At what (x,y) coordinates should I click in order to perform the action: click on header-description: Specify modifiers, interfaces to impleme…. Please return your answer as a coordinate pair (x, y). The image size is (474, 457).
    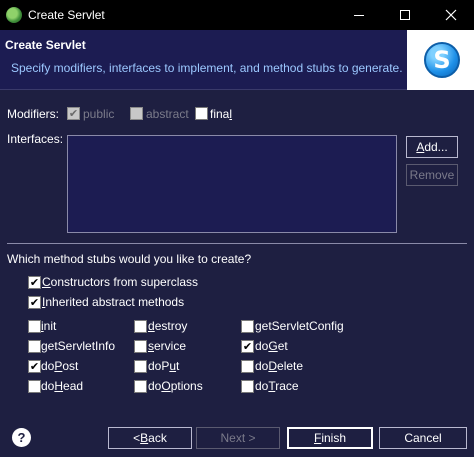
    Looking at the image, I should click on (207, 68).